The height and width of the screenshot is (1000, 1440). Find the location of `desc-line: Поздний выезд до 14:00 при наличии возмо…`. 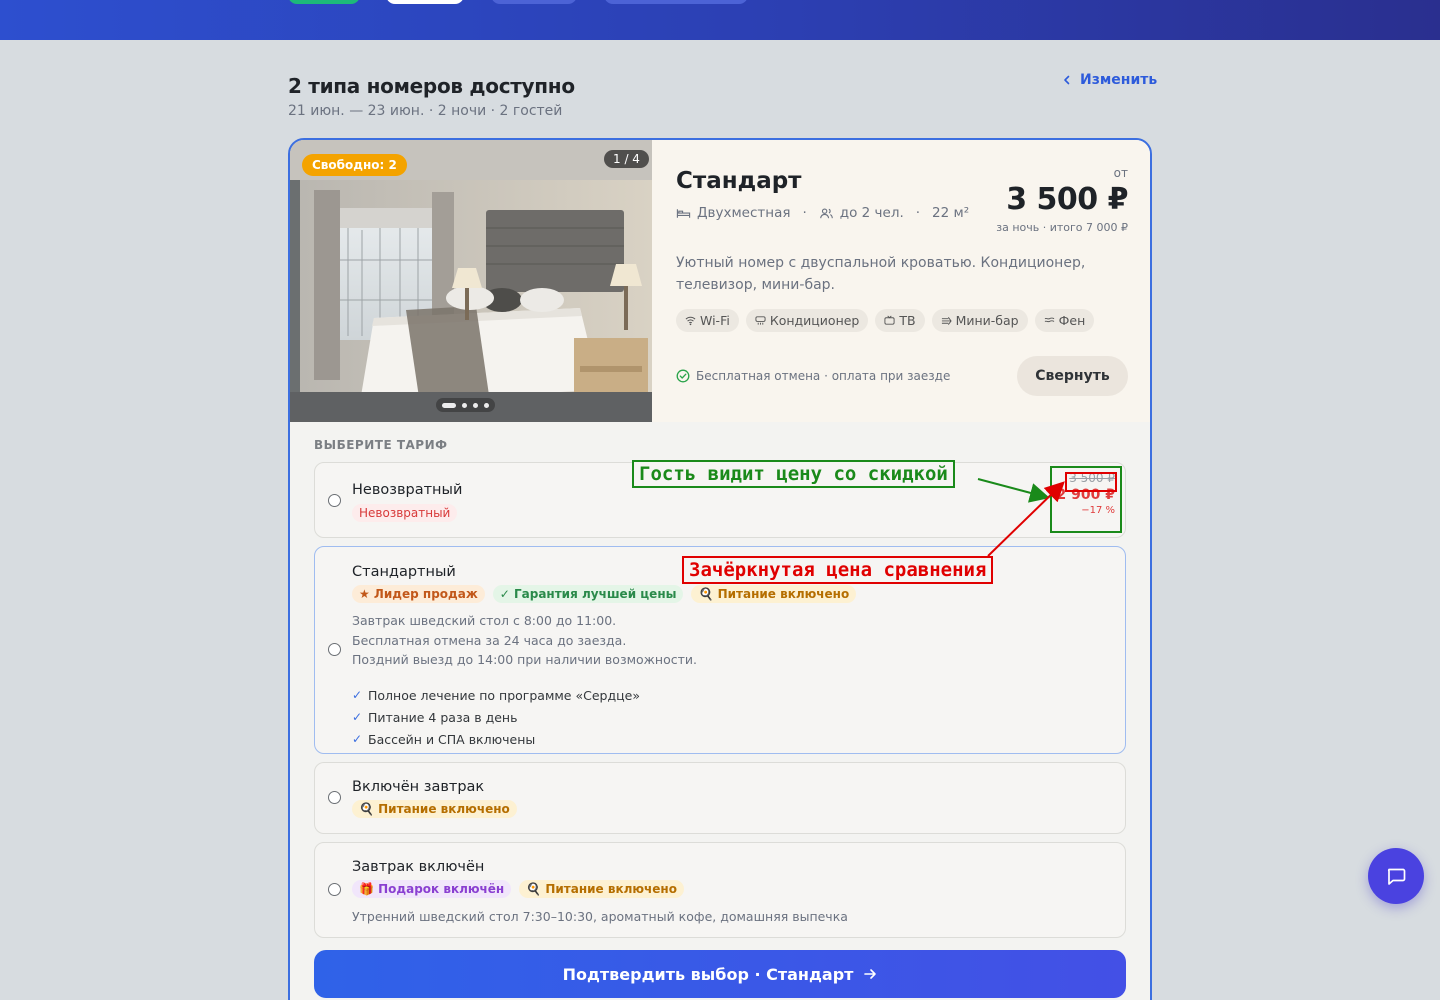

desc-line: Поздний выезд до 14:00 при наличии возмо… is located at coordinates (525, 659).